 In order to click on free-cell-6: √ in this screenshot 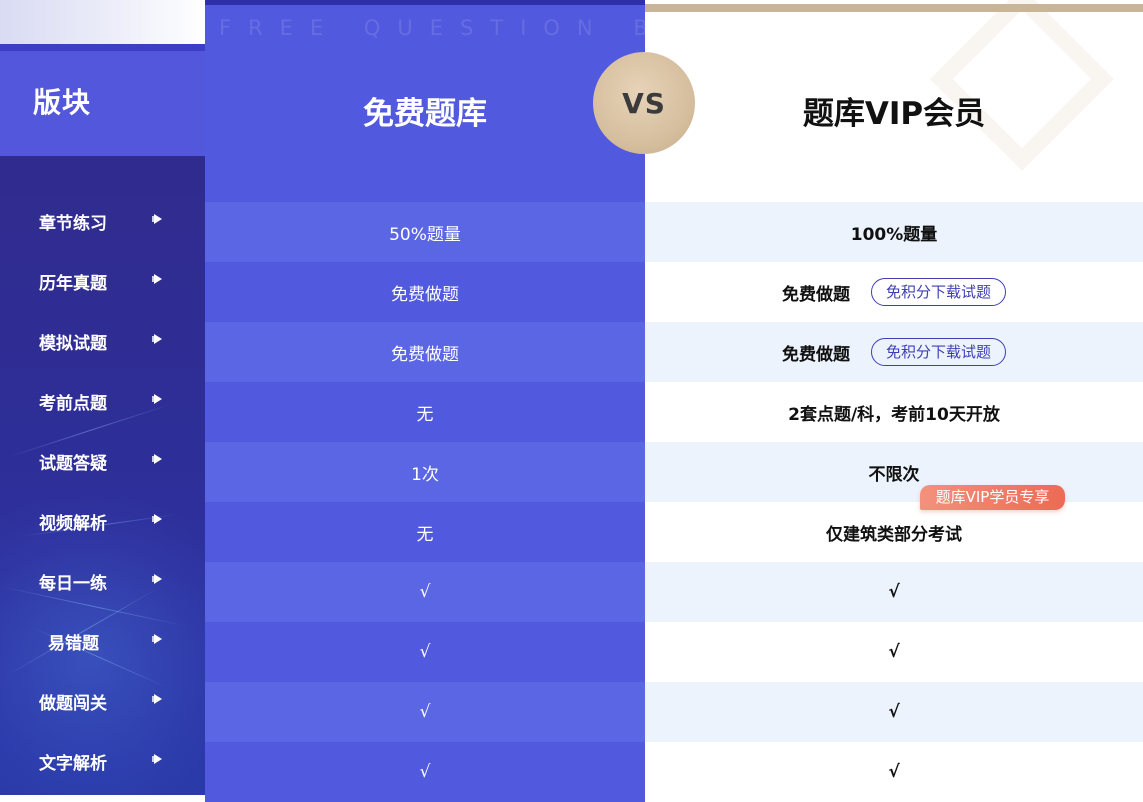, I will do `click(425, 592)`.